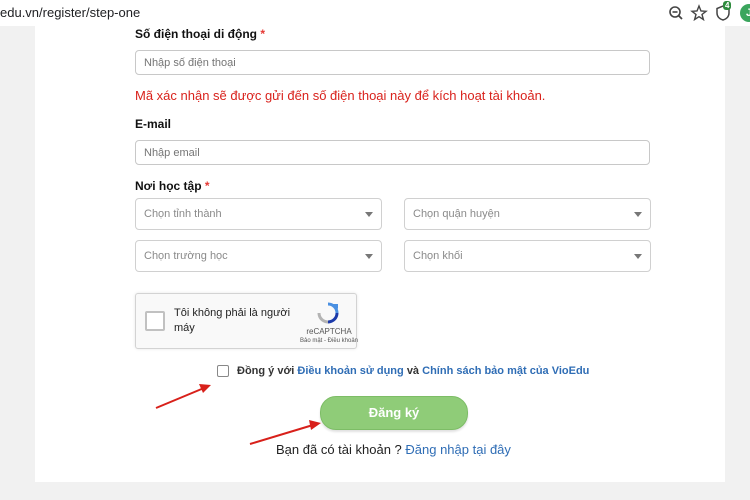  What do you see at coordinates (747, 13) in the screenshot?
I see `profile-initial: J` at bounding box center [747, 13].